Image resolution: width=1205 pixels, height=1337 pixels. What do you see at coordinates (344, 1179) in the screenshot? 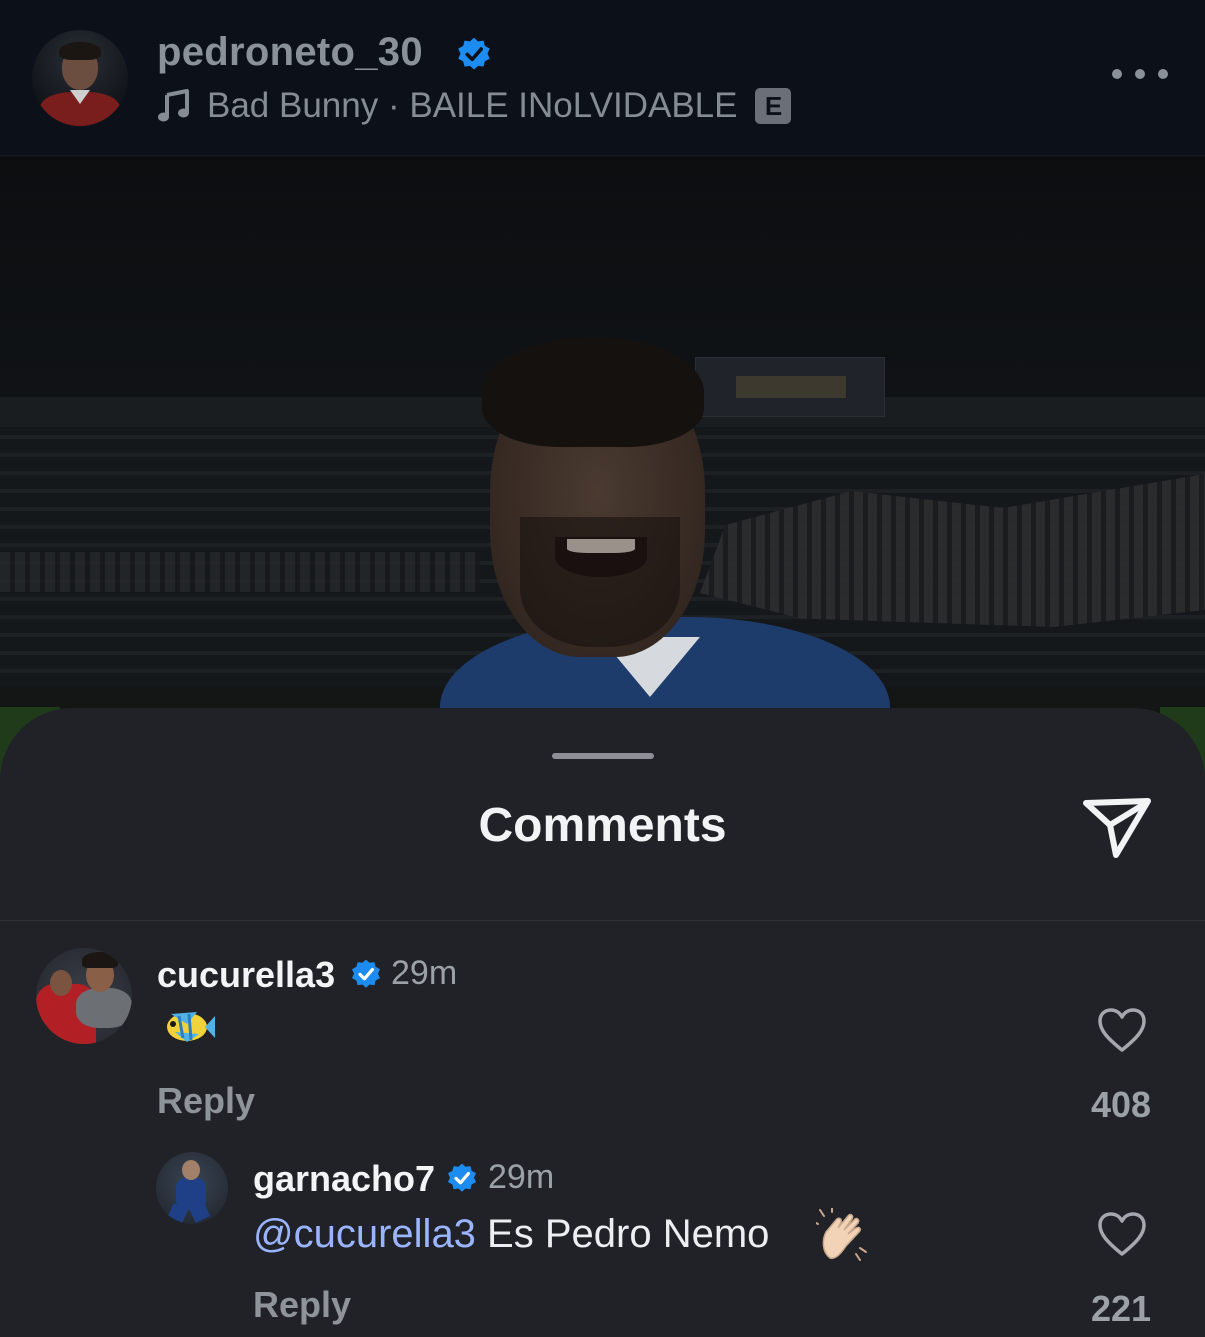
I see `comment-username: garnacho7` at bounding box center [344, 1179].